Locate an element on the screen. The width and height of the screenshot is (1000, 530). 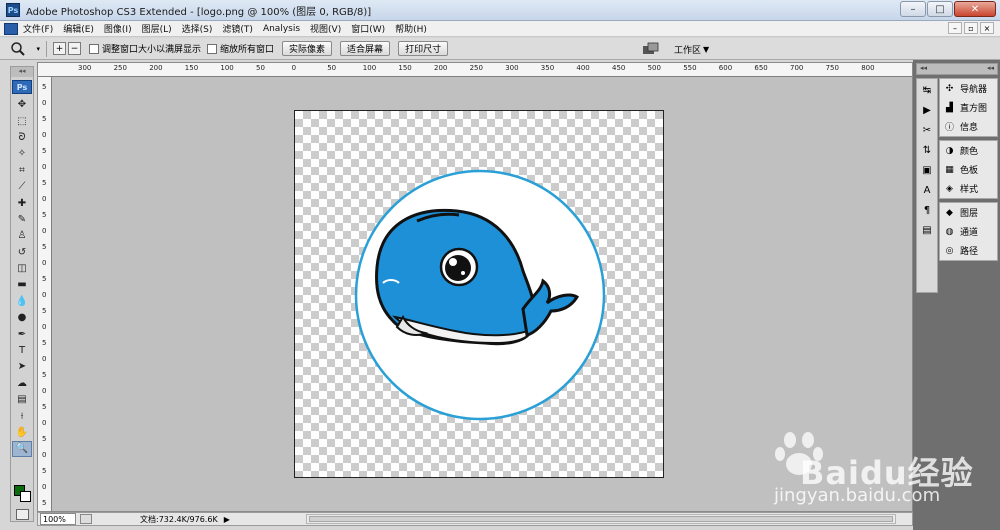
shape-tool: ☁ is located at coordinates (22, 383).